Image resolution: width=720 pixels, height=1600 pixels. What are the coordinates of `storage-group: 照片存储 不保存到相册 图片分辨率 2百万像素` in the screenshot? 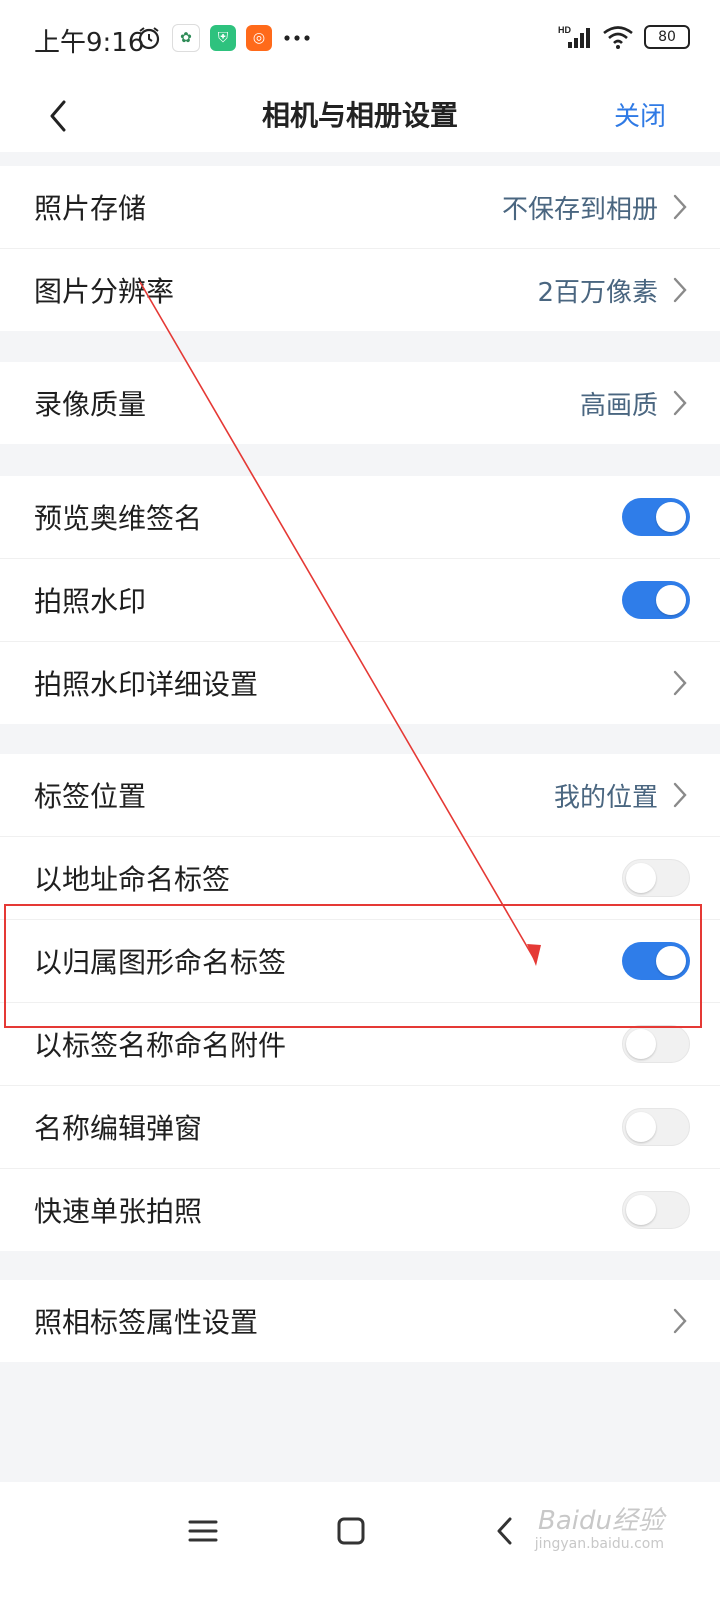 It's located at (360, 248).